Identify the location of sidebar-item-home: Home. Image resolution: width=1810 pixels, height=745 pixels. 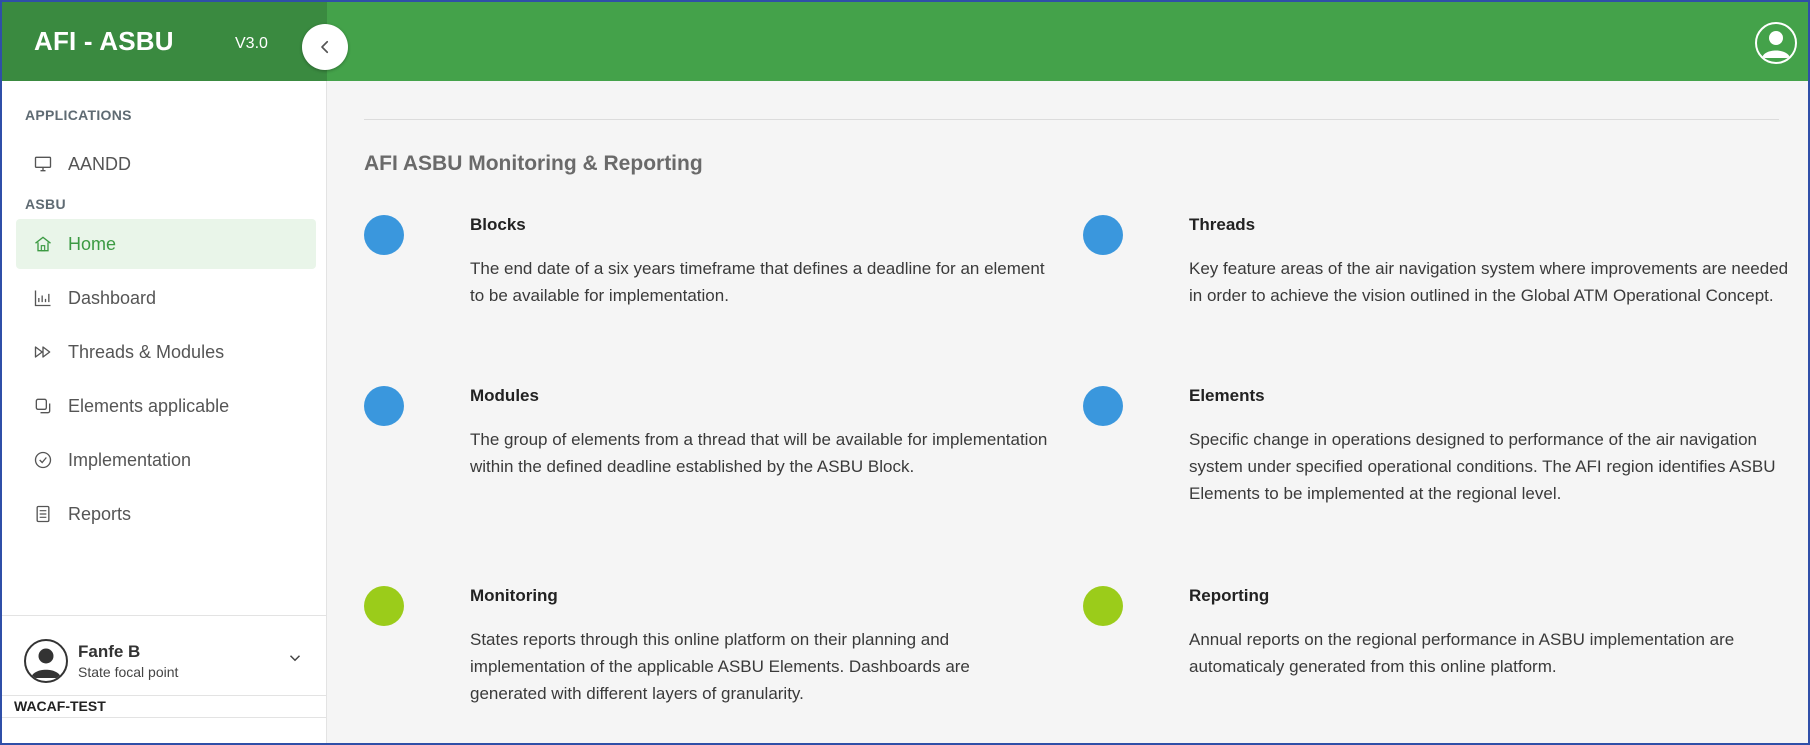
(166, 244).